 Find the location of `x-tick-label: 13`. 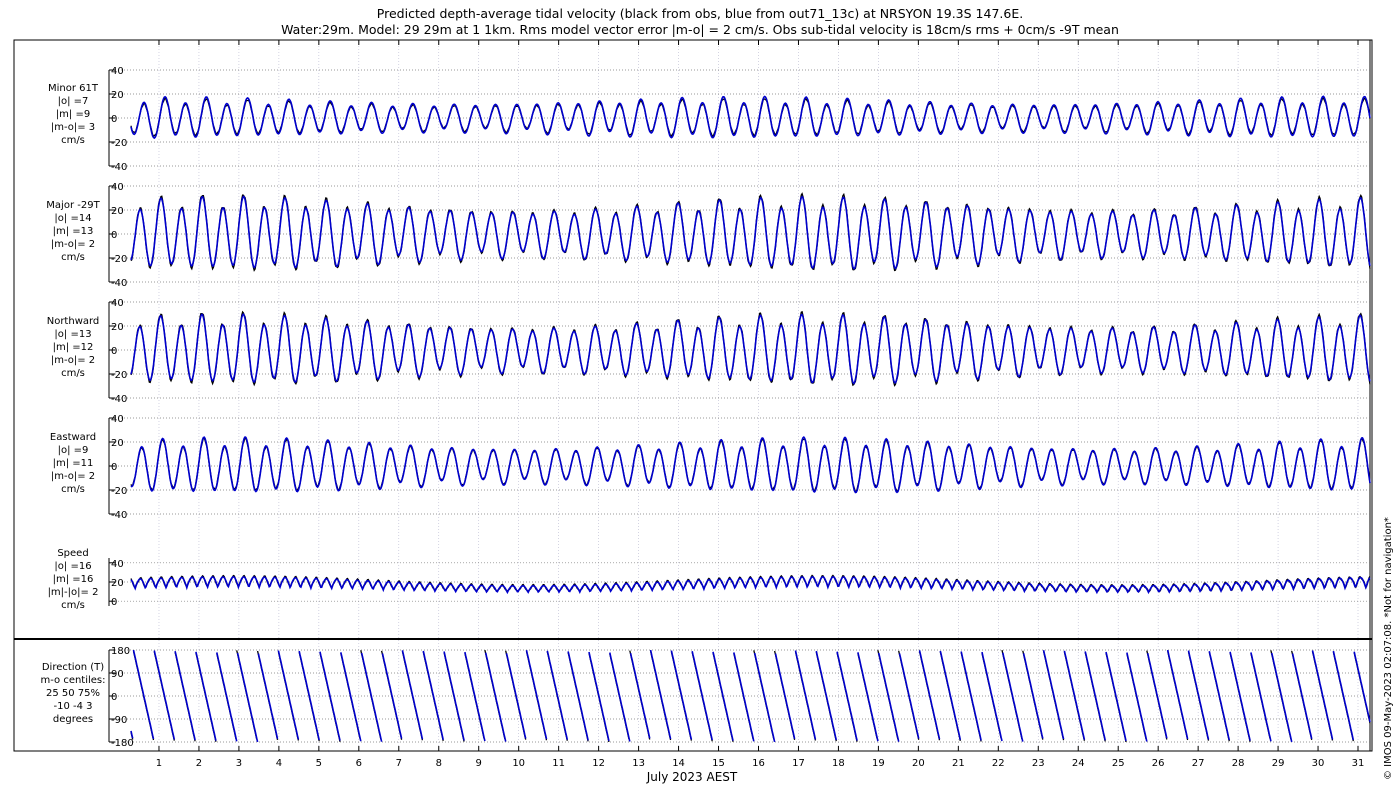

x-tick-label: 13 is located at coordinates (638, 763).